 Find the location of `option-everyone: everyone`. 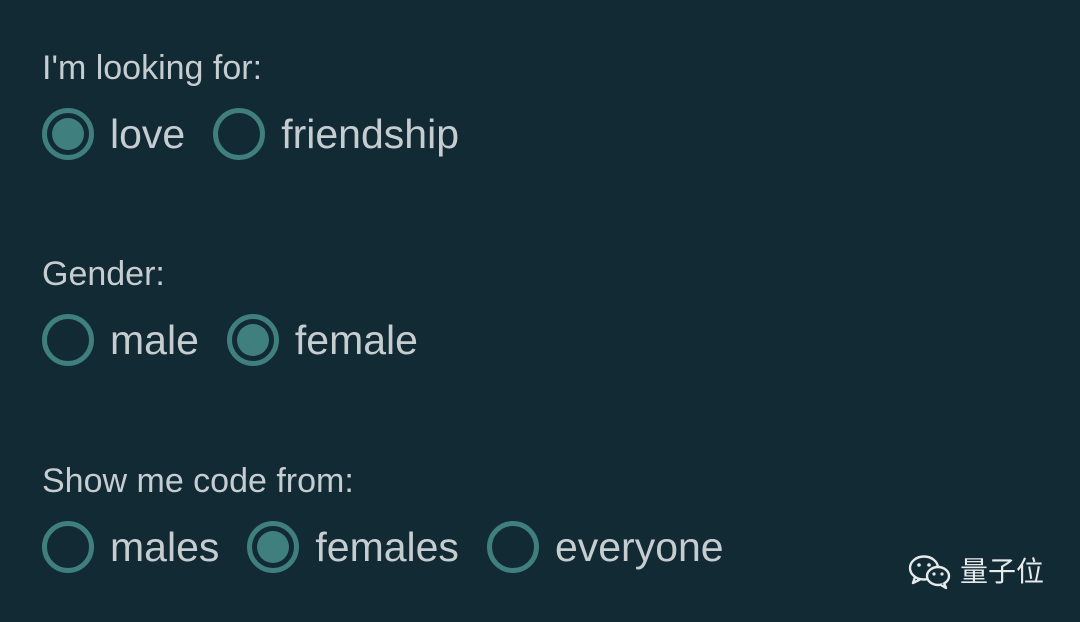

option-everyone: everyone is located at coordinates (605, 547).